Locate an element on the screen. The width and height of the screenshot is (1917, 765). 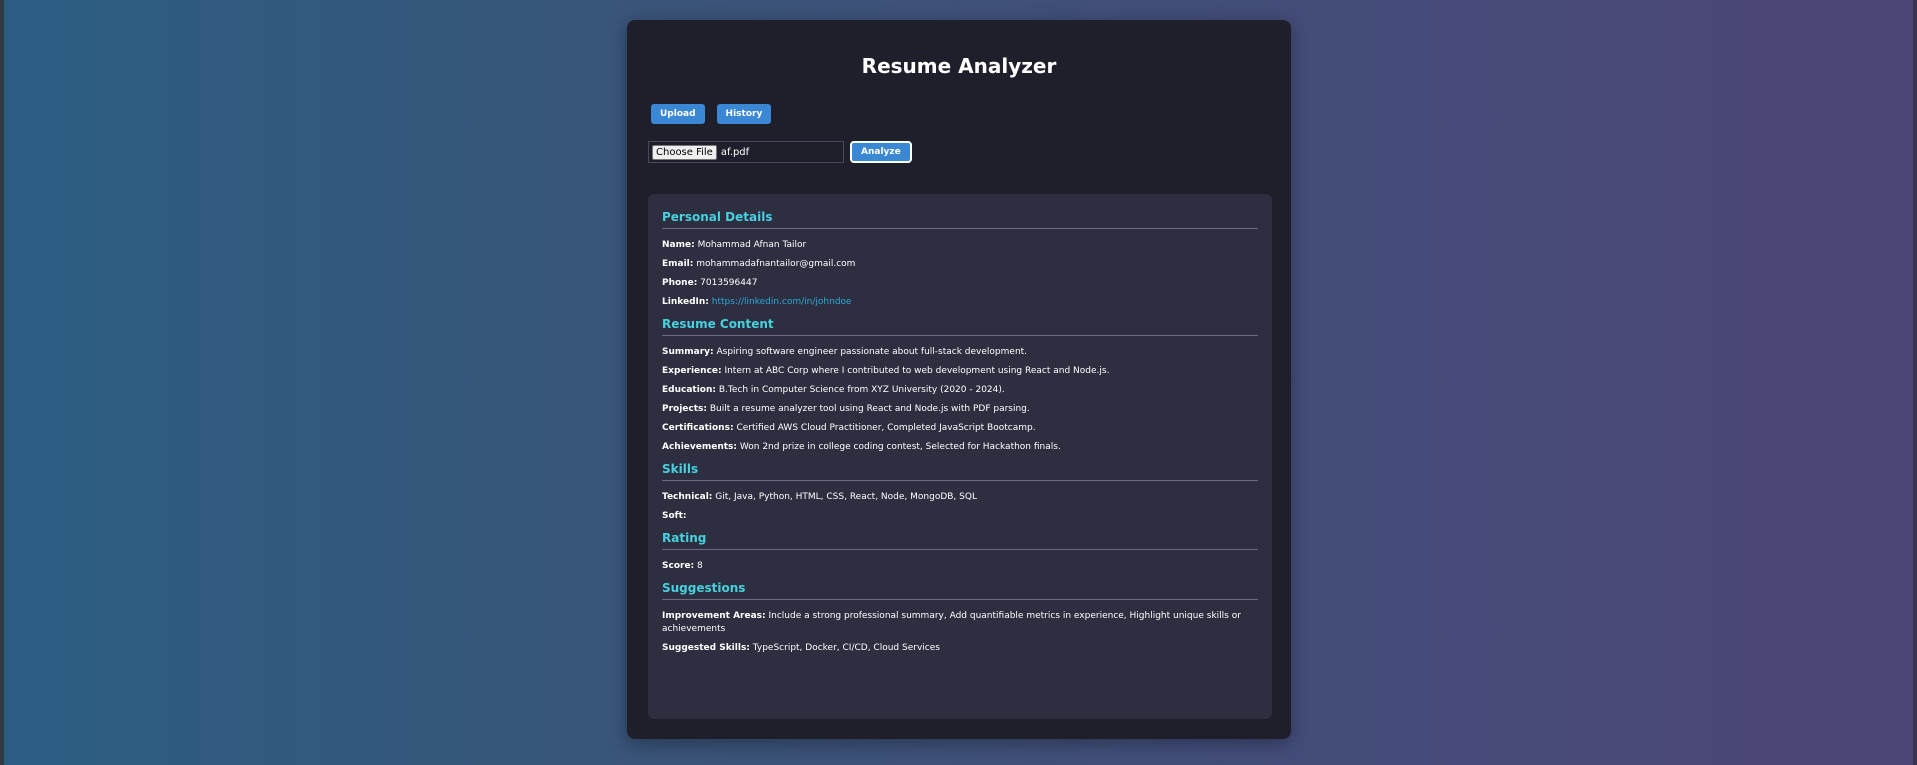
choose-file-button: Choose File is located at coordinates (684, 152).